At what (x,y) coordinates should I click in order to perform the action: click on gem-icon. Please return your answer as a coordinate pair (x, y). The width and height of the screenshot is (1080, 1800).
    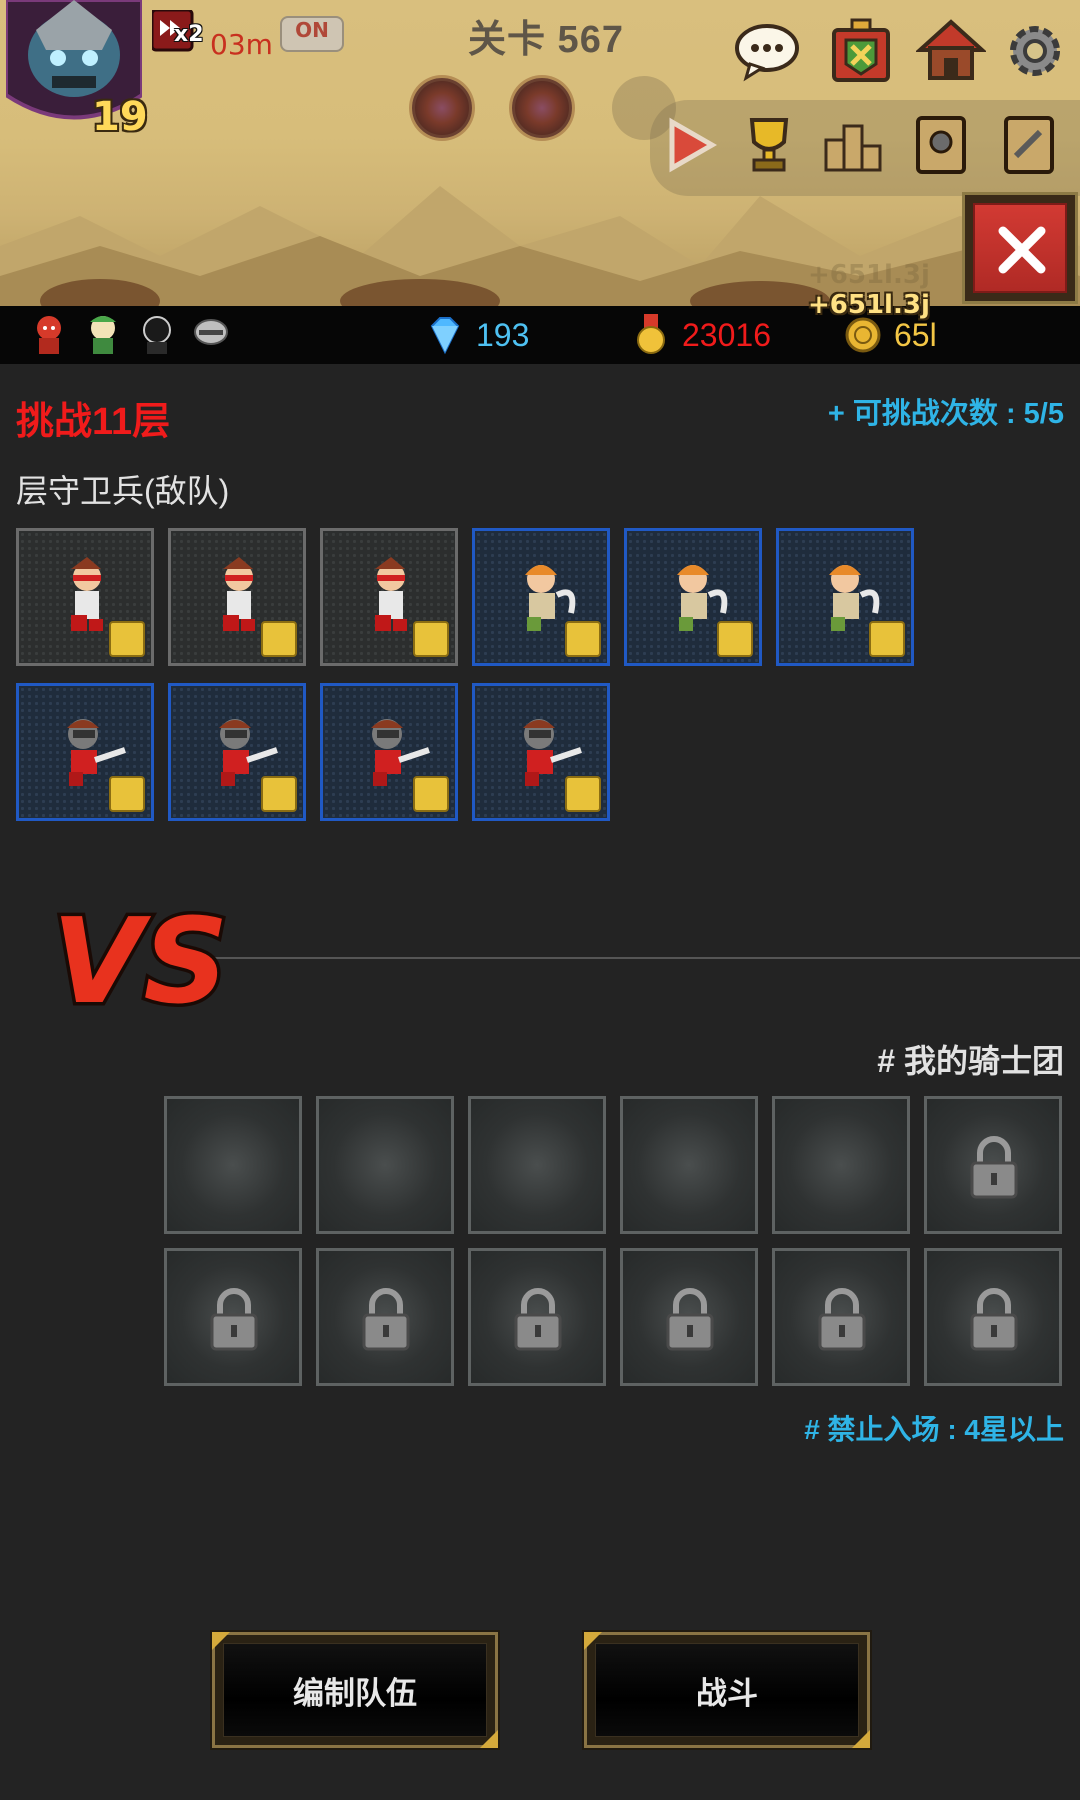
    Looking at the image, I should click on (445, 336).